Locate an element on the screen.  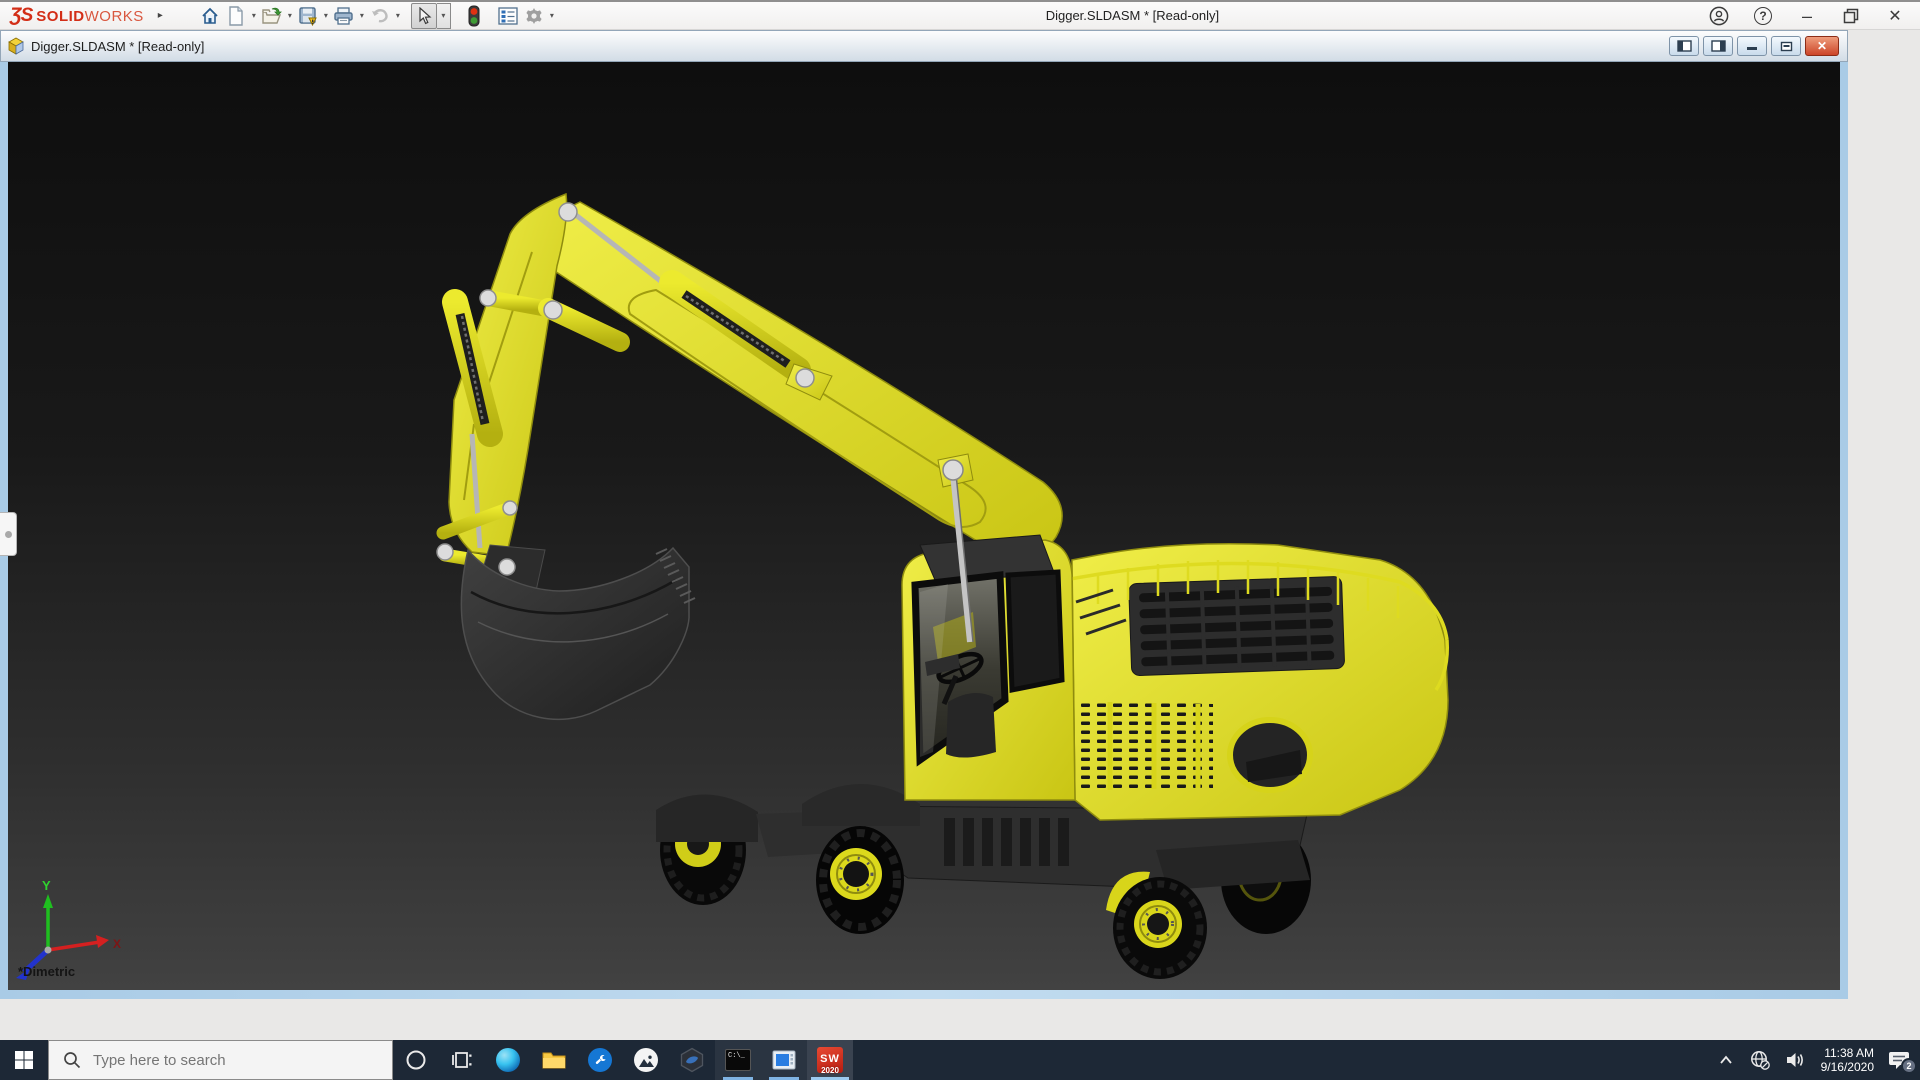
system-tray: 11:38 AM 9/16/2020 2 is located at coordinates (1818, 1060).